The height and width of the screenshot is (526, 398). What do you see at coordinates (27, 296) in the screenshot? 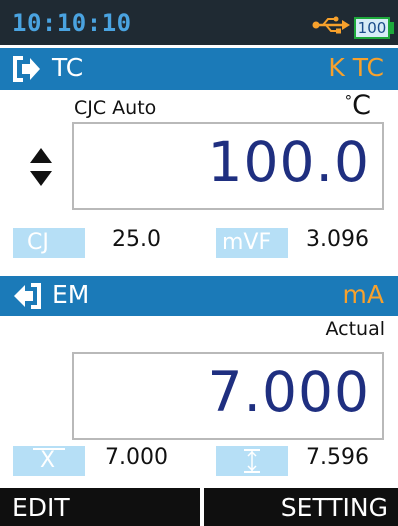
I see `input-arrow-icon` at bounding box center [27, 296].